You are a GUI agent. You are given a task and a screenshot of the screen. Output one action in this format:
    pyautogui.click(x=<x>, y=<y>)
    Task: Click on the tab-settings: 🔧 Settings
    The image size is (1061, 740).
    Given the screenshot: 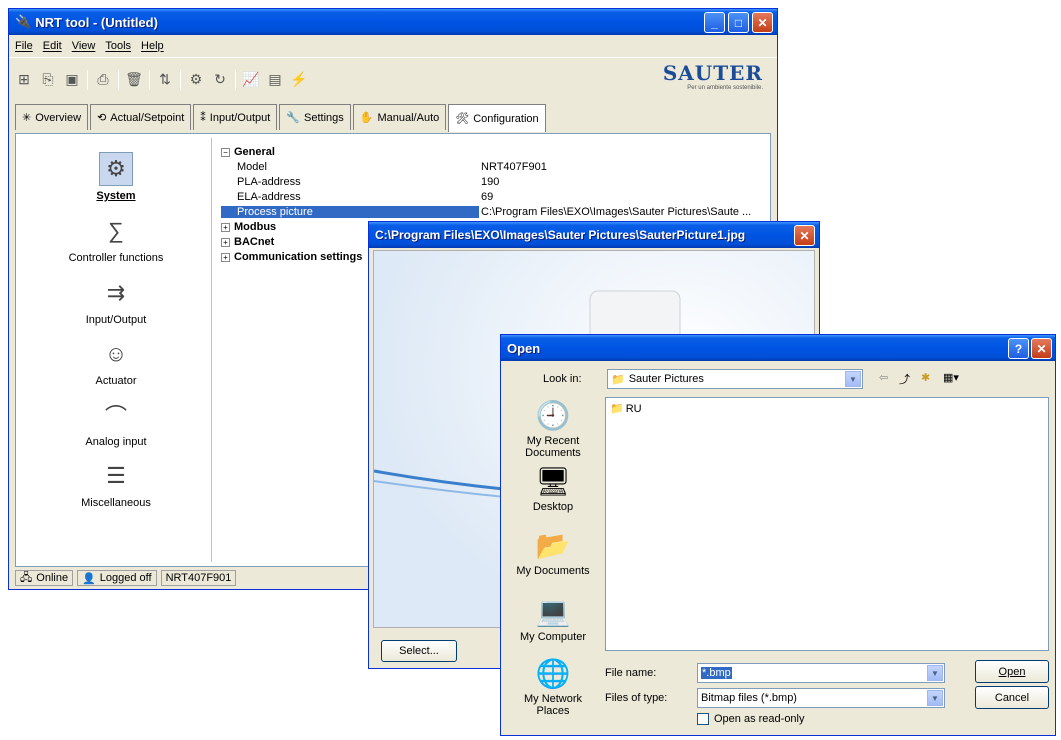 What is the action you would take?
    pyautogui.click(x=315, y=117)
    